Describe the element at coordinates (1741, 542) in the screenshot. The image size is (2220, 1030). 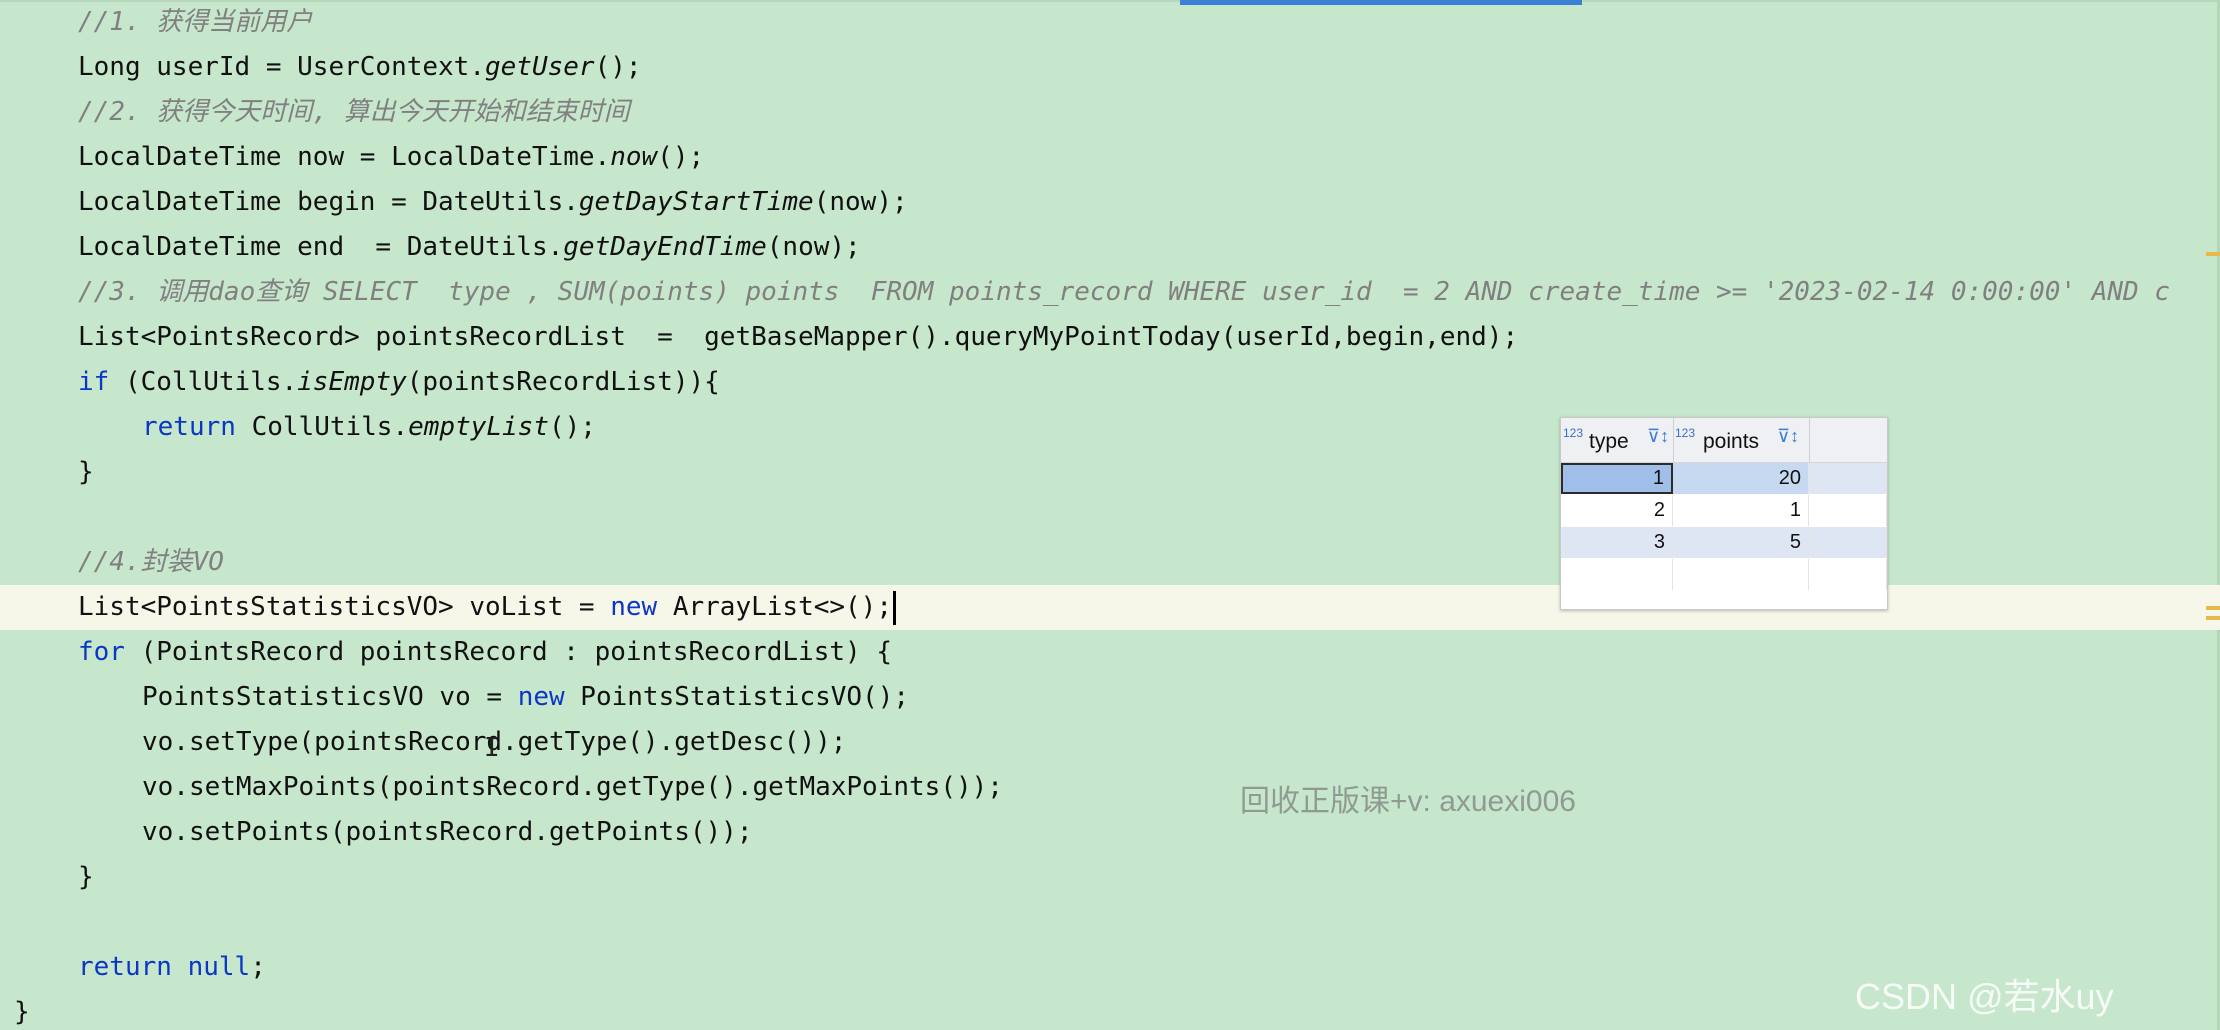
I see `table-cell: 5` at that location.